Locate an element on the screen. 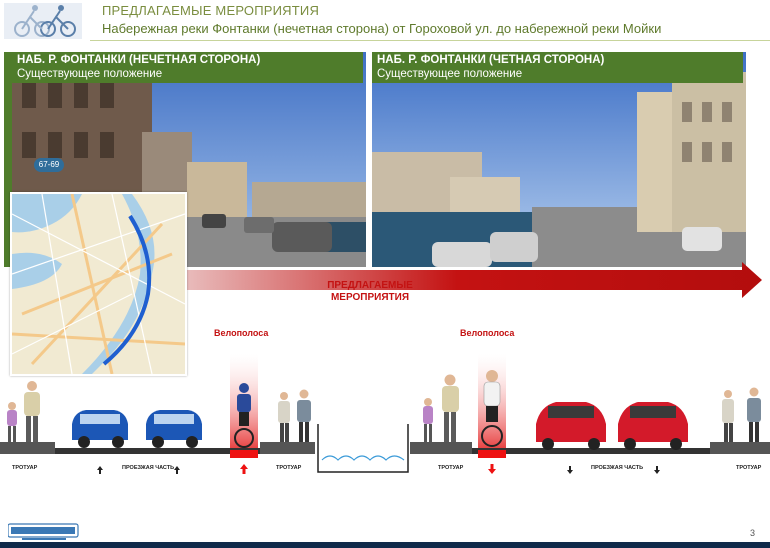 The image size is (770, 548). bike-lane-label-left: Велополоса is located at coordinates (241, 333).